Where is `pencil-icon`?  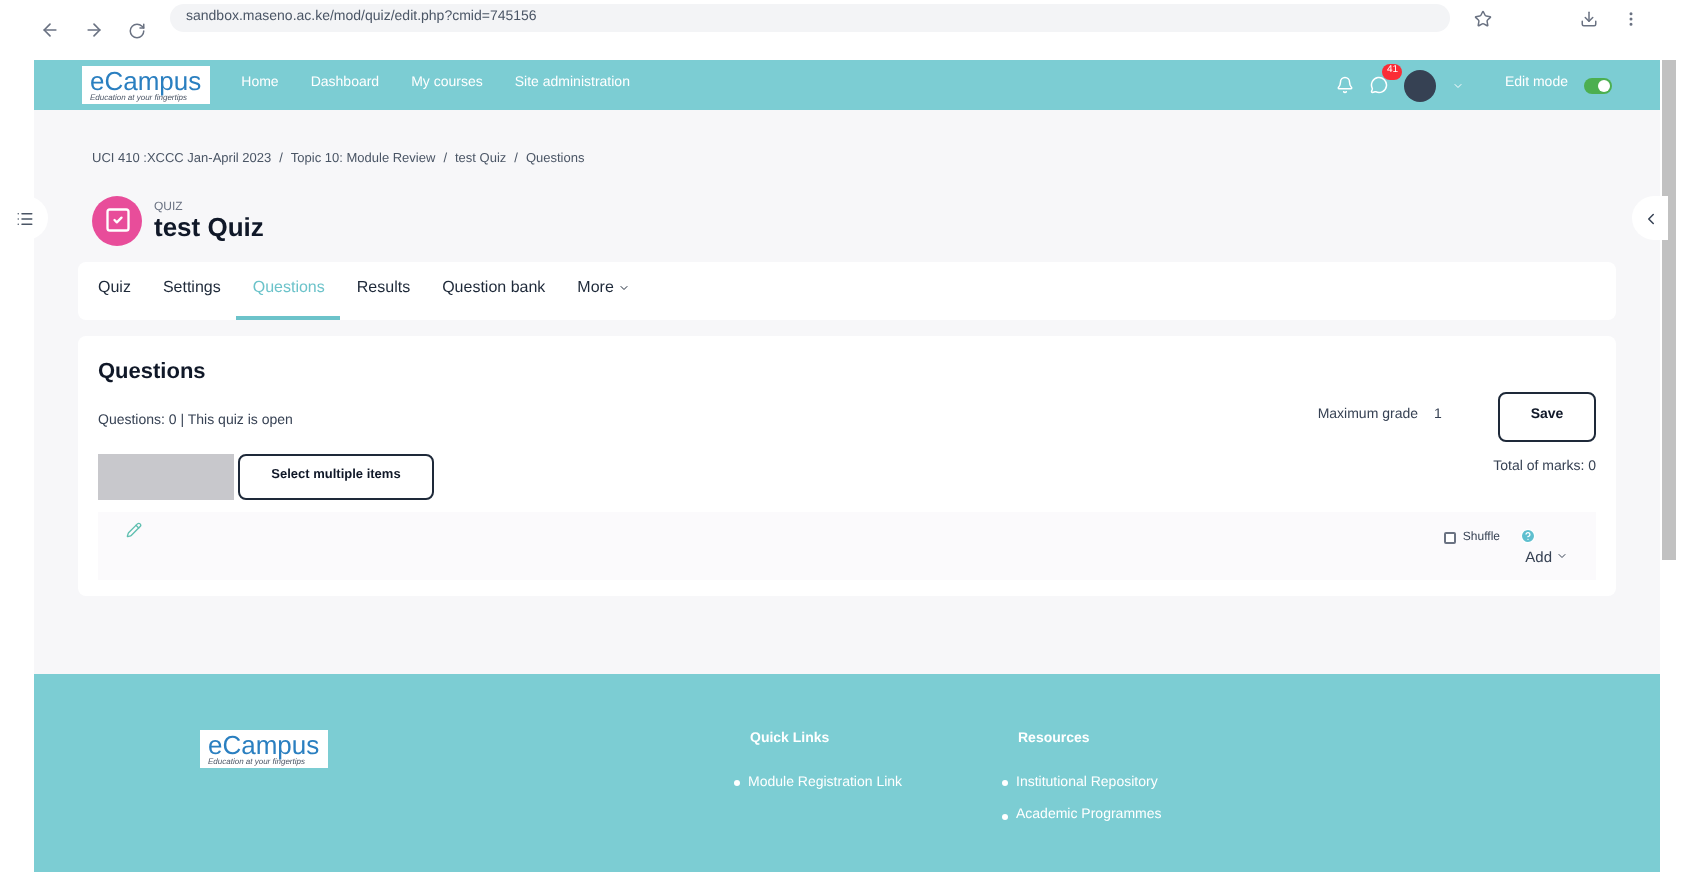 pencil-icon is located at coordinates (134, 529).